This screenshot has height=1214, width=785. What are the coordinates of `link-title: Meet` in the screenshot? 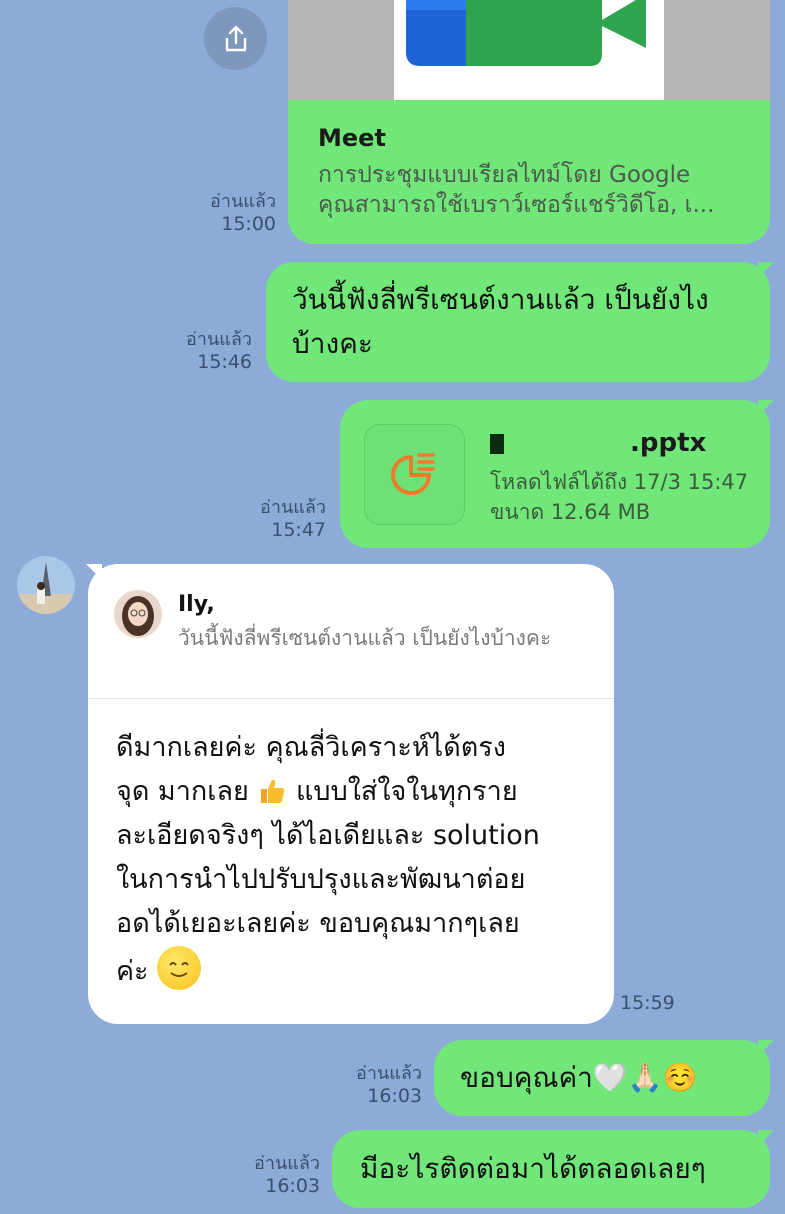 It's located at (352, 138).